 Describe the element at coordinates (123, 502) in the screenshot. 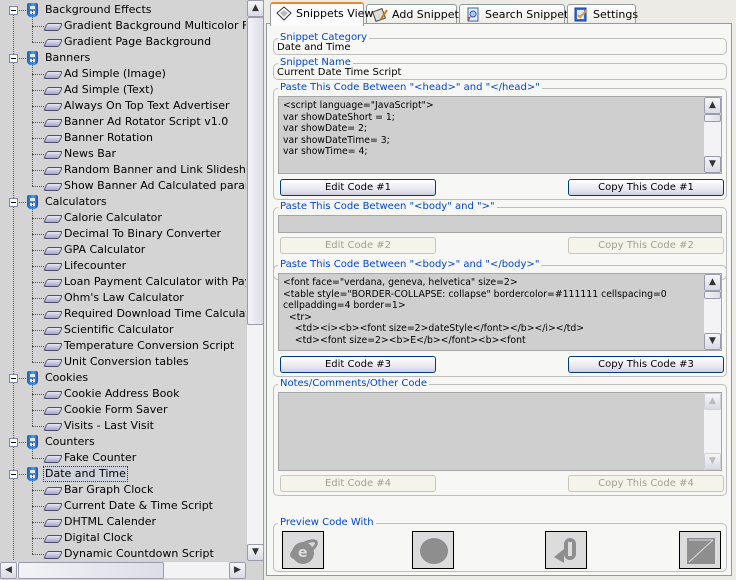

I see `tree-item: Current Date & Time Script` at that location.